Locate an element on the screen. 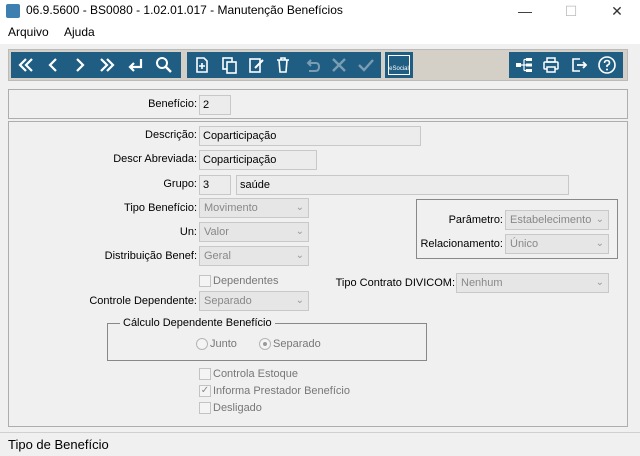 The image size is (640, 456). controla-estoque-checkbox is located at coordinates (205, 374).